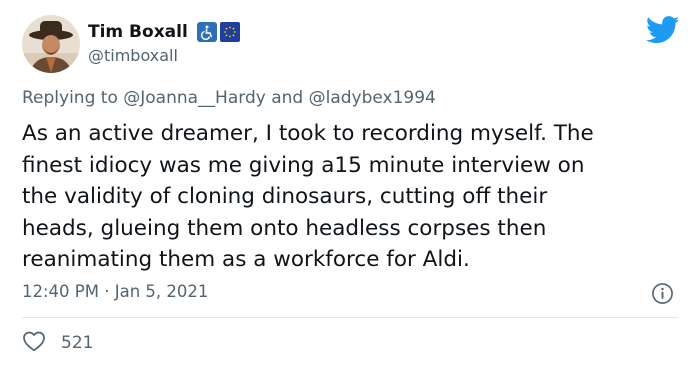  What do you see at coordinates (73, 98) in the screenshot?
I see `reply-prefix: Replying to` at bounding box center [73, 98].